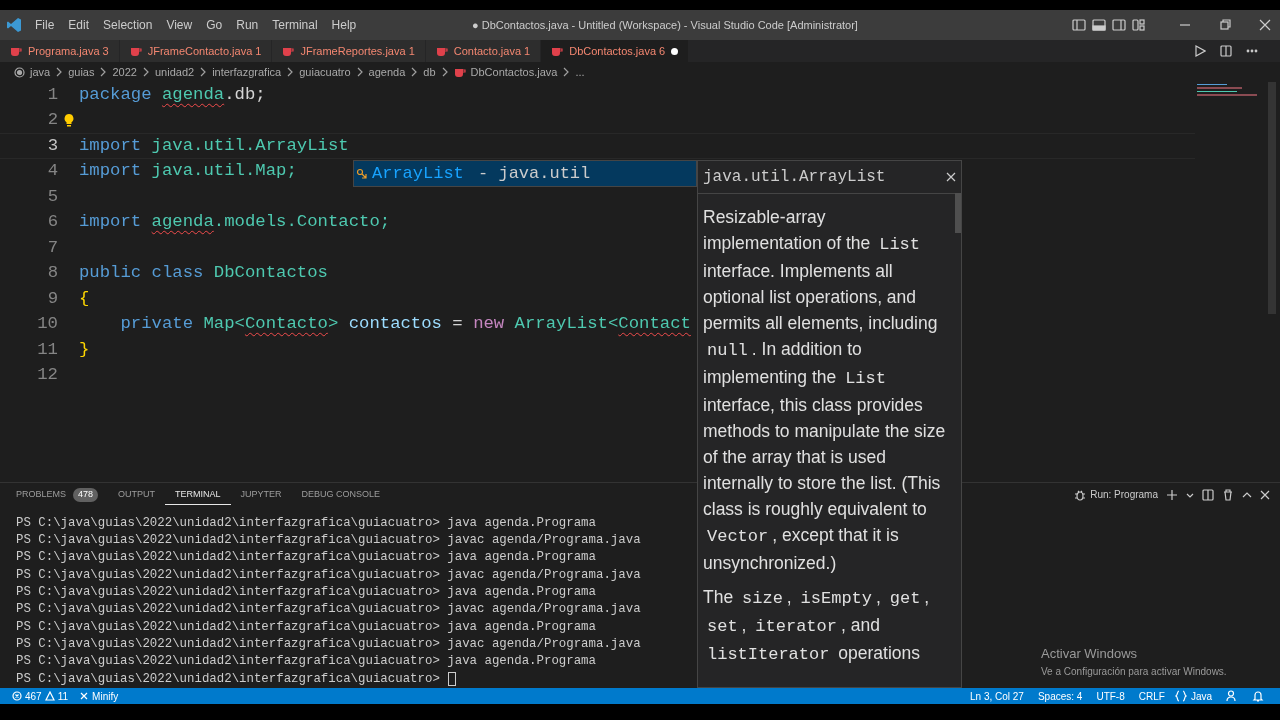  Describe the element at coordinates (128, 25) in the screenshot. I see `menu-item: Selection` at that location.